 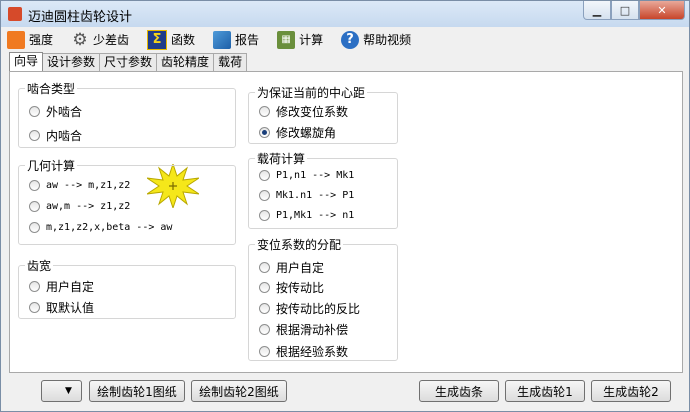 I want to click on close-button: ✕, so click(x=662, y=10).